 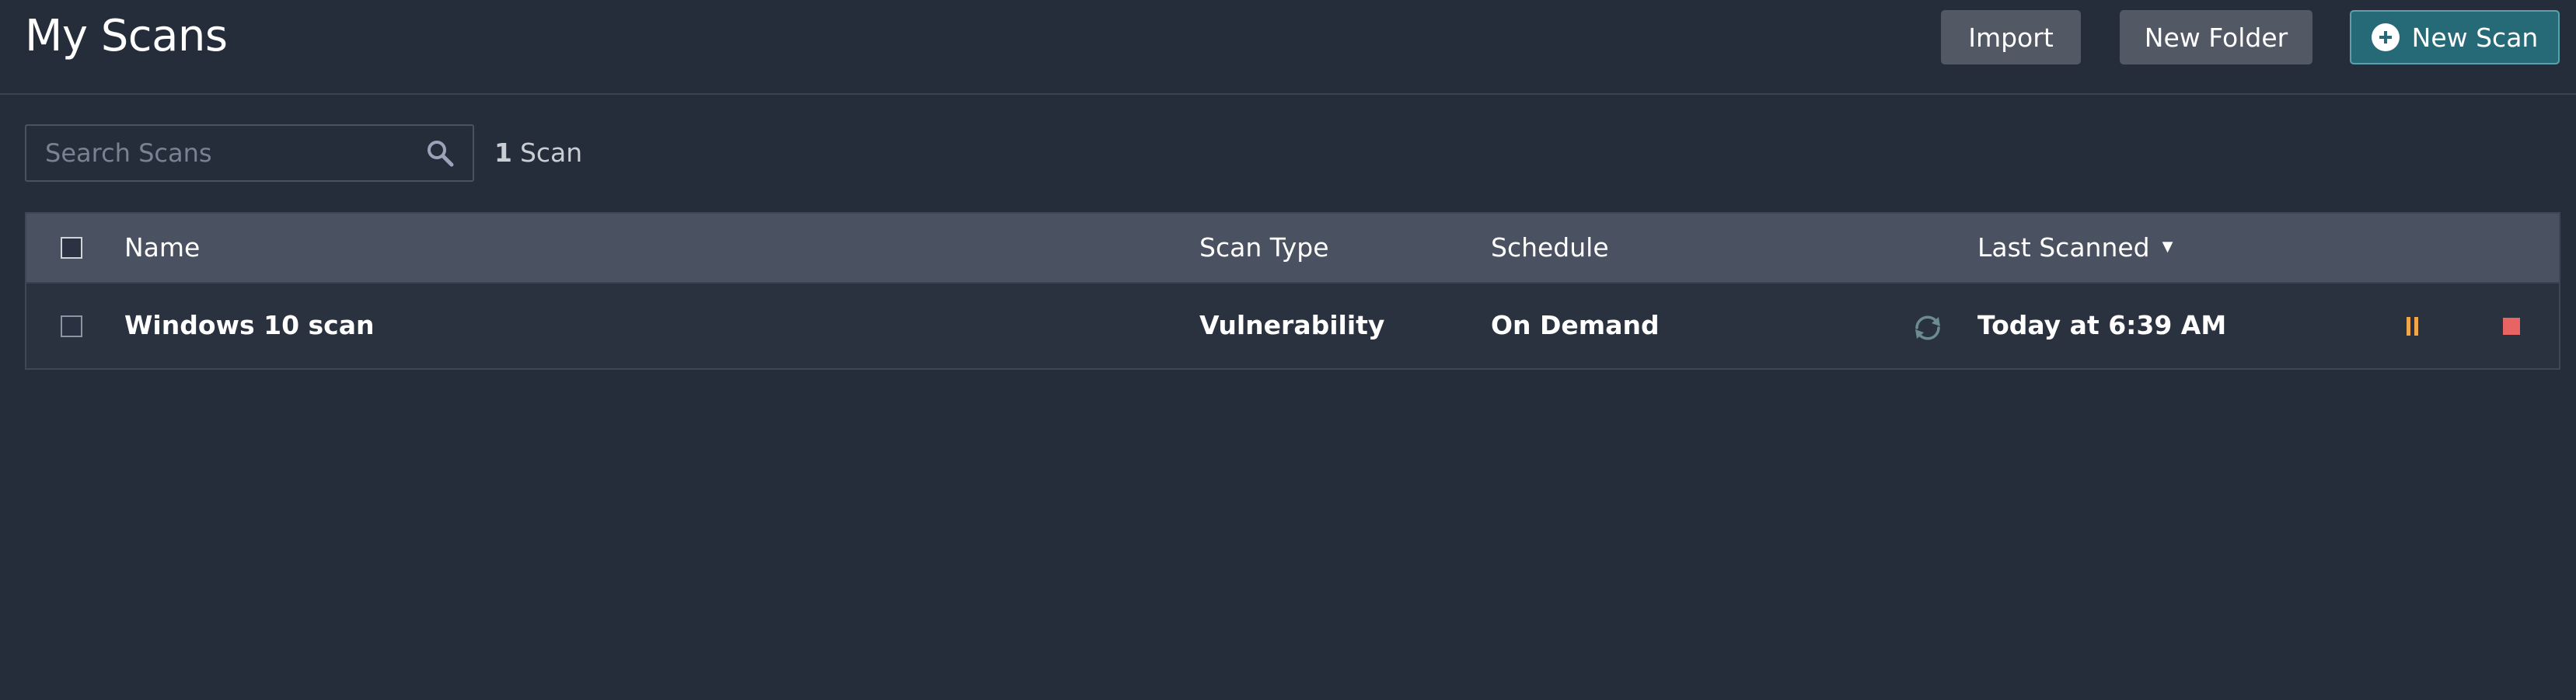 What do you see at coordinates (503, 153) in the screenshot?
I see `scan-count-number: 1` at bounding box center [503, 153].